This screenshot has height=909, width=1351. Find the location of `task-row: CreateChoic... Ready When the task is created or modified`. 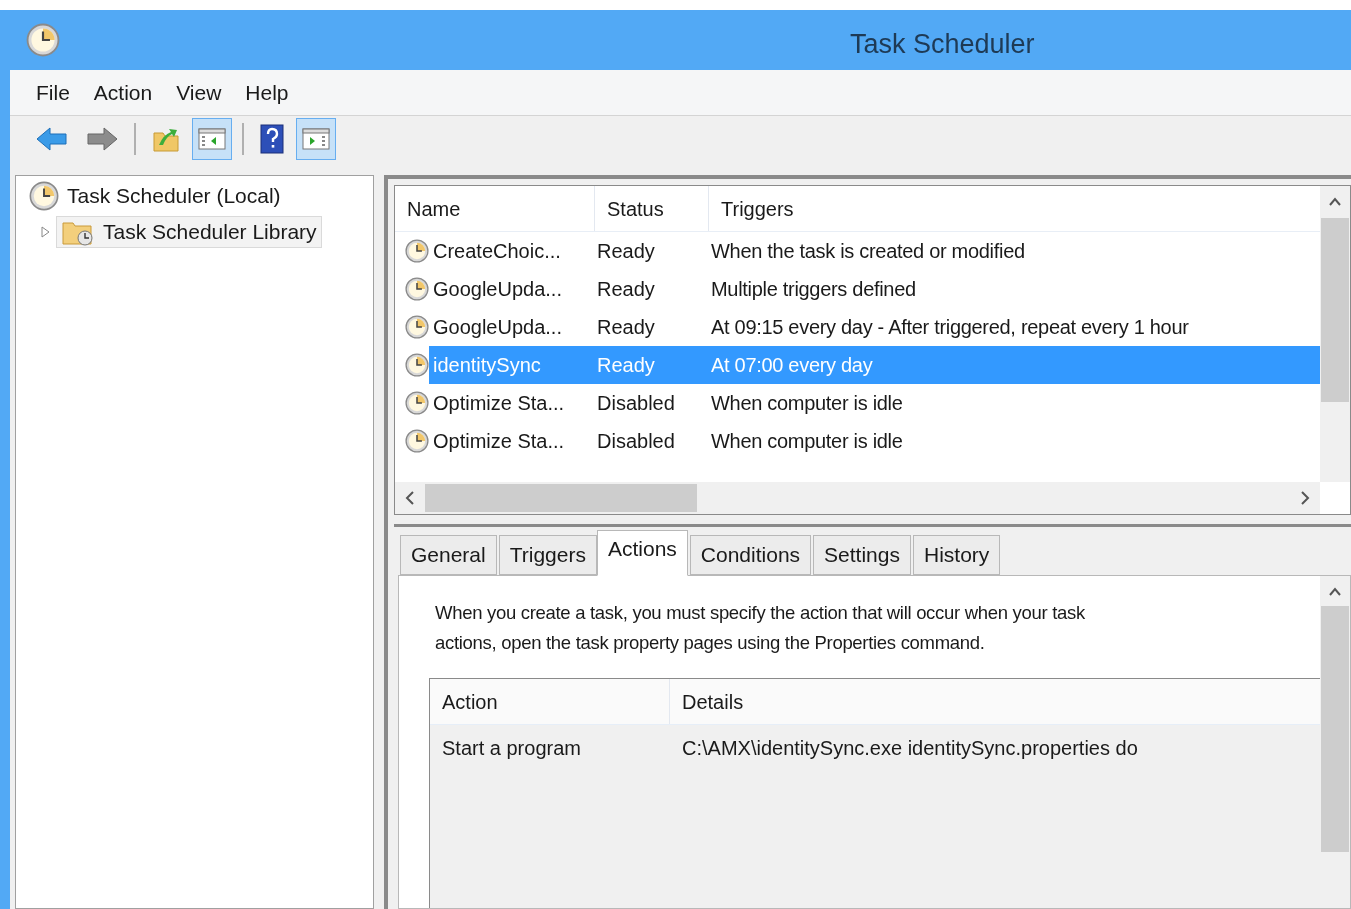

task-row: CreateChoic... Ready When the task is created or modified is located at coordinates (874, 251).